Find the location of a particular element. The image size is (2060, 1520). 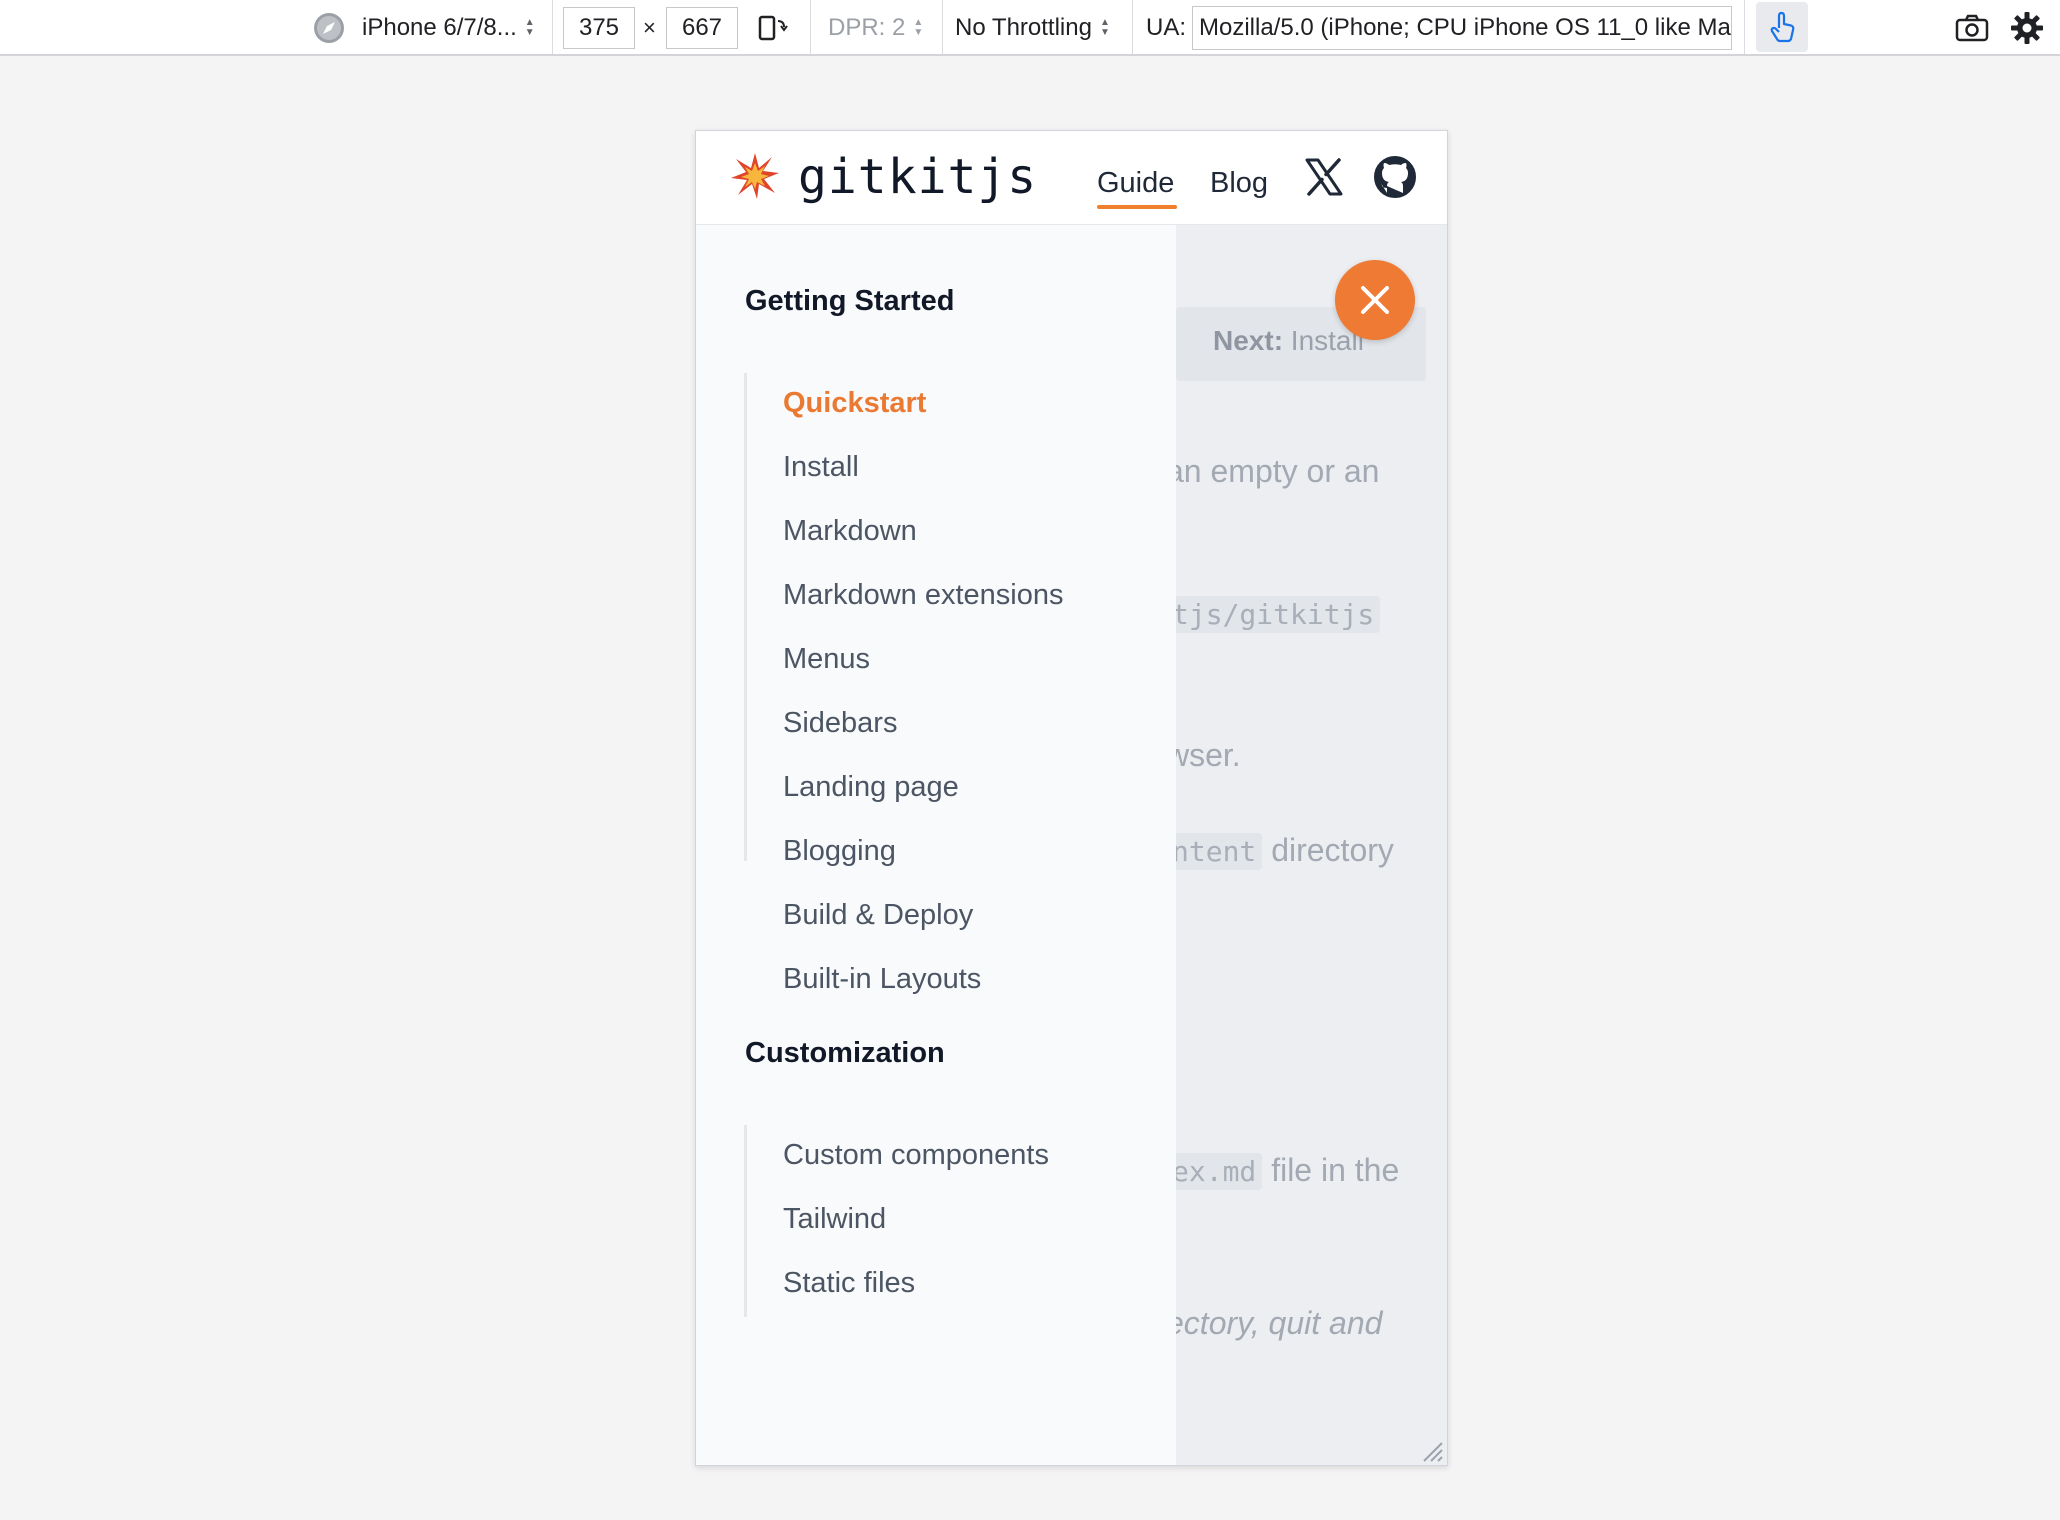

camera-icon is located at coordinates (1972, 28).